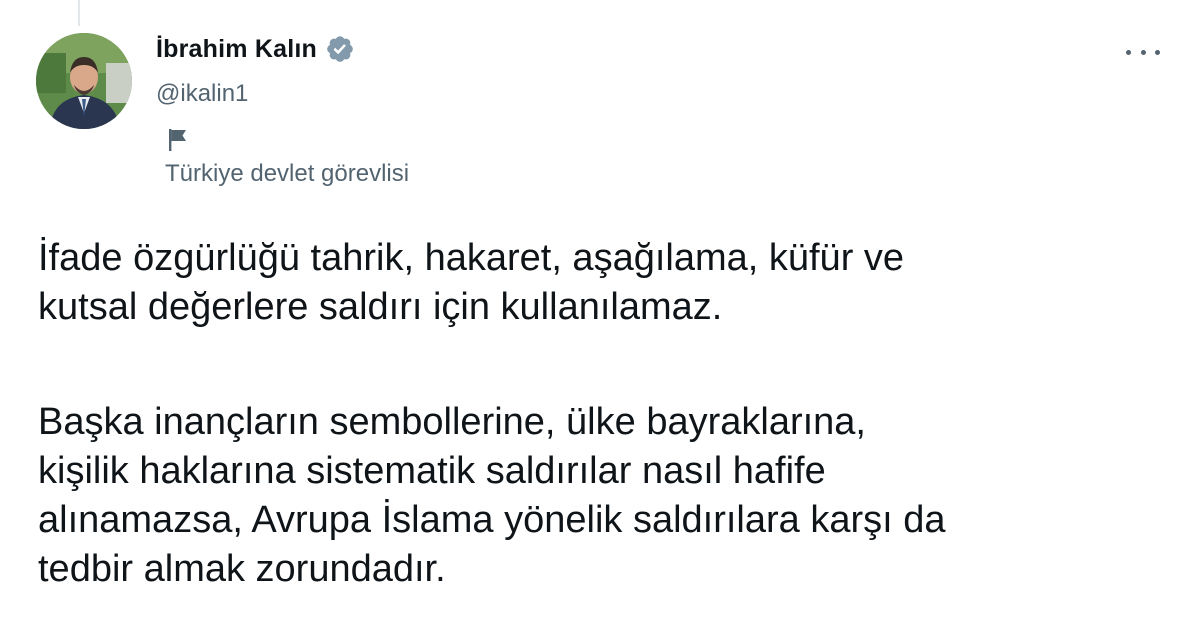  I want to click on avatar, so click(84, 81).